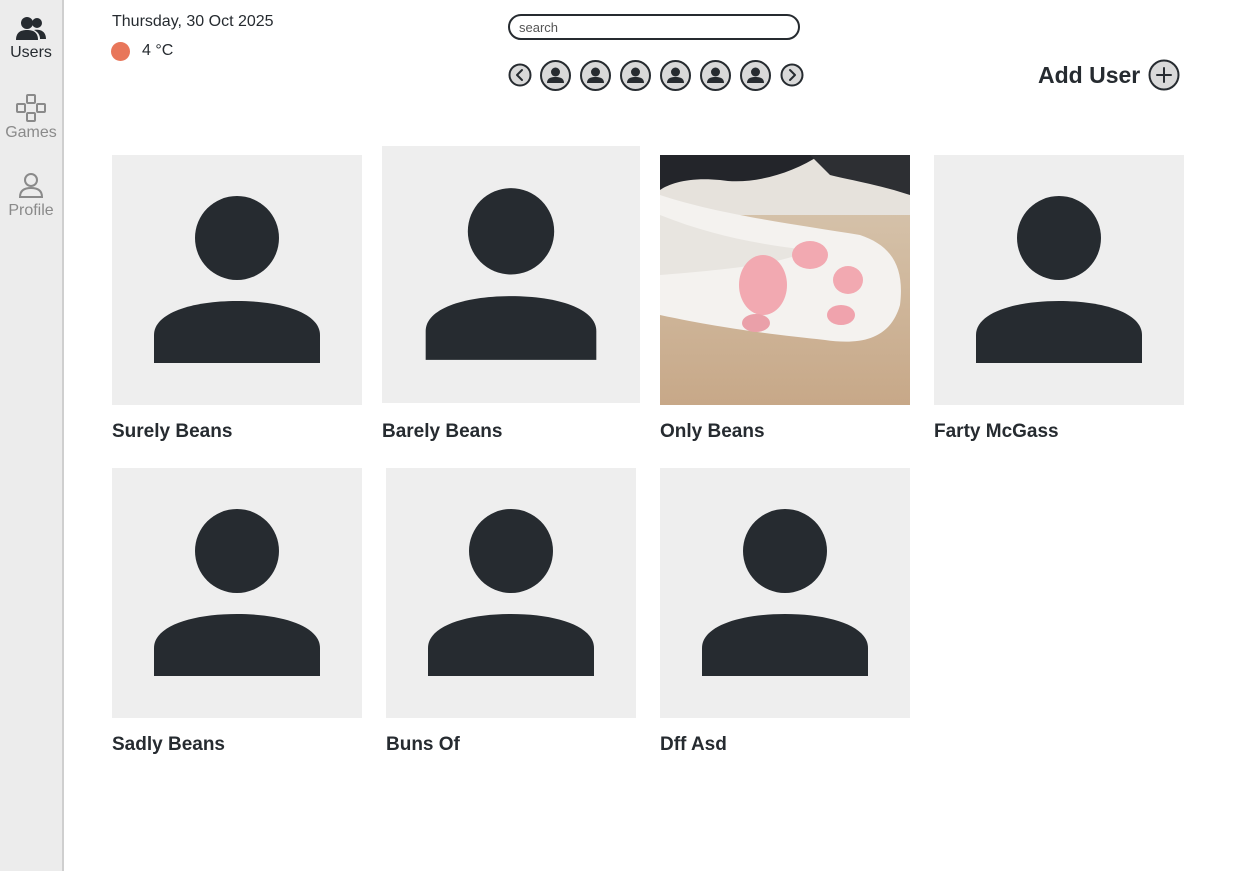 The width and height of the screenshot is (1245, 871). I want to click on user-card: Dff Asd, so click(785, 612).